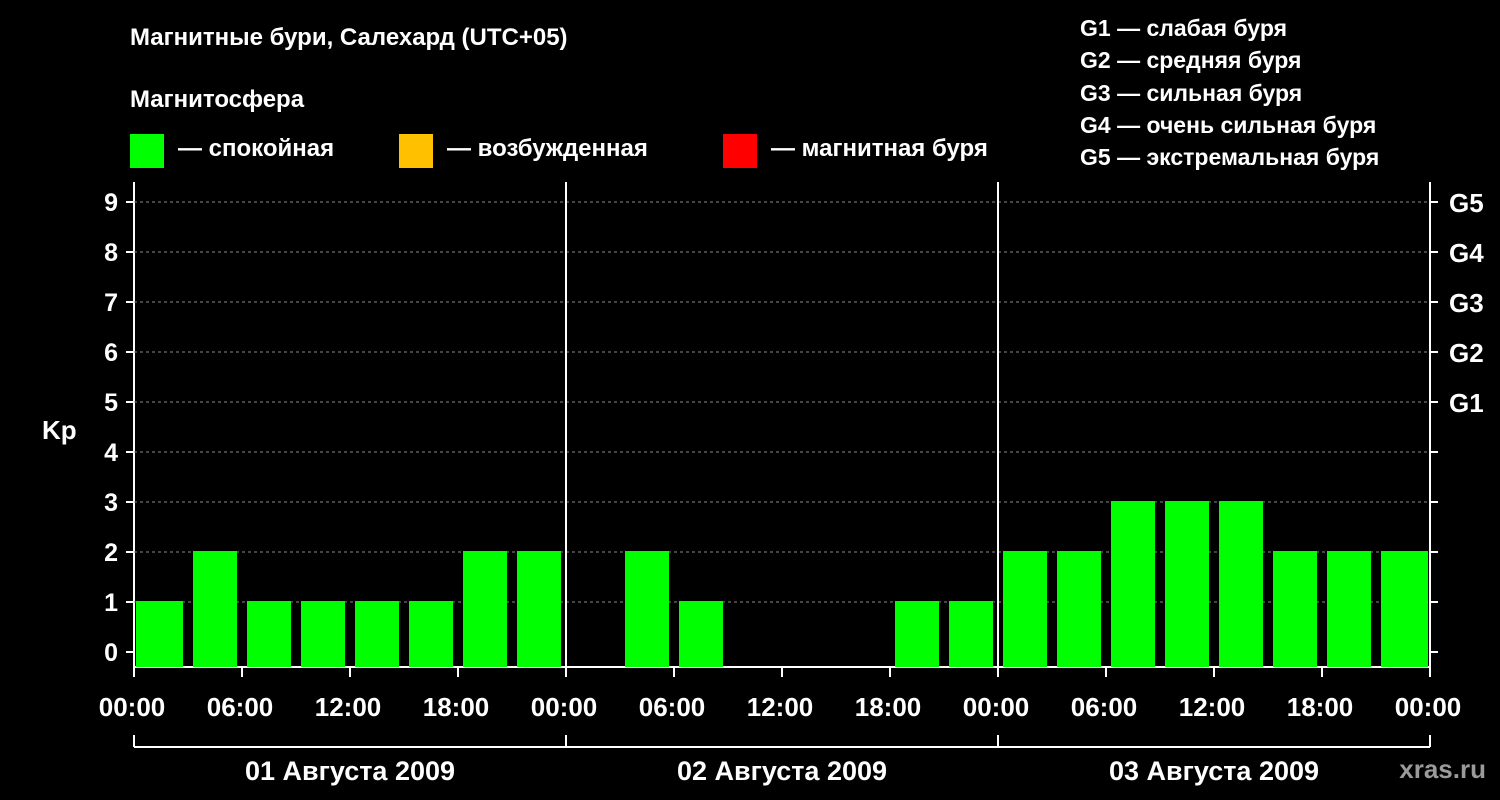  Describe the element at coordinates (1466, 253) in the screenshot. I see `g-axis-label: G4` at that location.